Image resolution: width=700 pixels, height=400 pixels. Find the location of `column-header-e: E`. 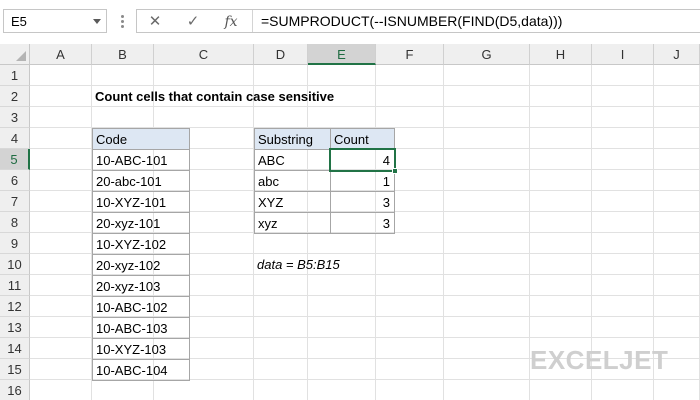

column-header-e: E is located at coordinates (342, 54).